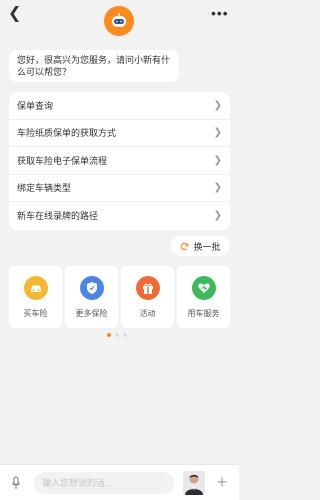  I want to click on message-input, so click(104, 483).